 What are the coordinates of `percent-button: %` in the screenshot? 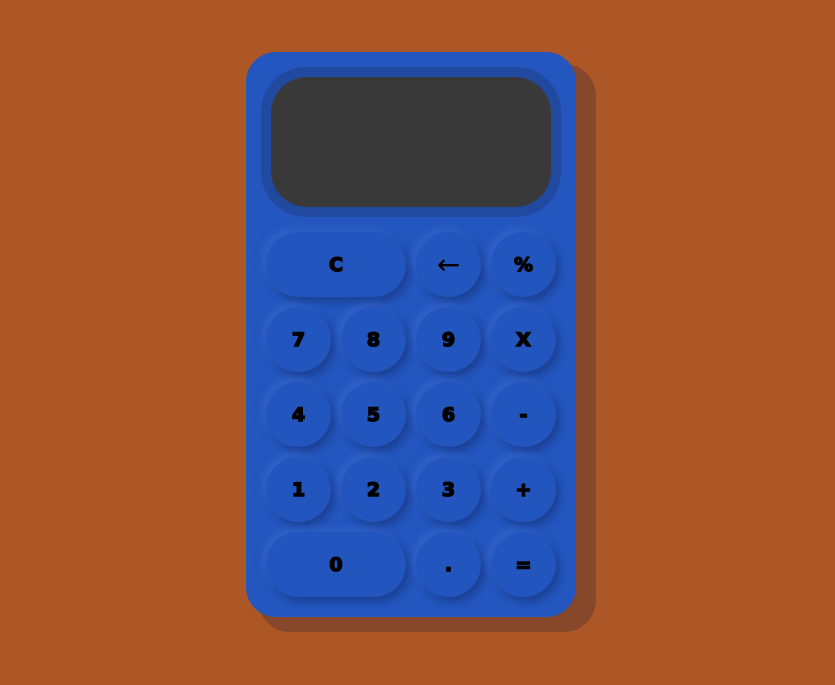 It's located at (523, 264).